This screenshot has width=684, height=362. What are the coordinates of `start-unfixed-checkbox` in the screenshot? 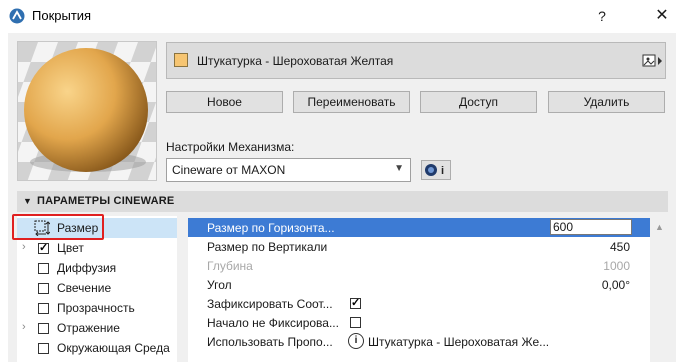 It's located at (355, 322).